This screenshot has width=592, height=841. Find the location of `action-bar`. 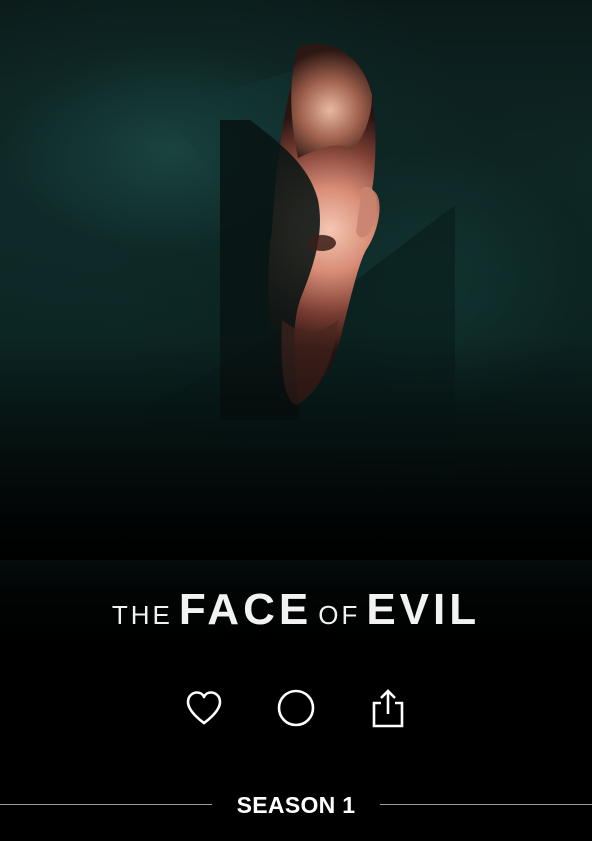

action-bar is located at coordinates (296, 708).